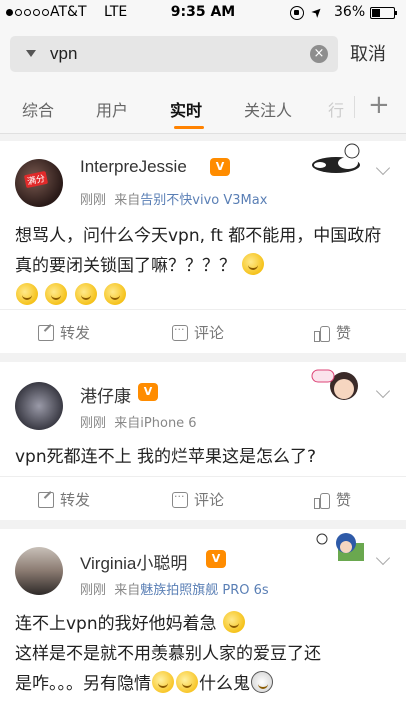  Describe the element at coordinates (379, 105) in the screenshot. I see `add-tab-icon: +` at that location.